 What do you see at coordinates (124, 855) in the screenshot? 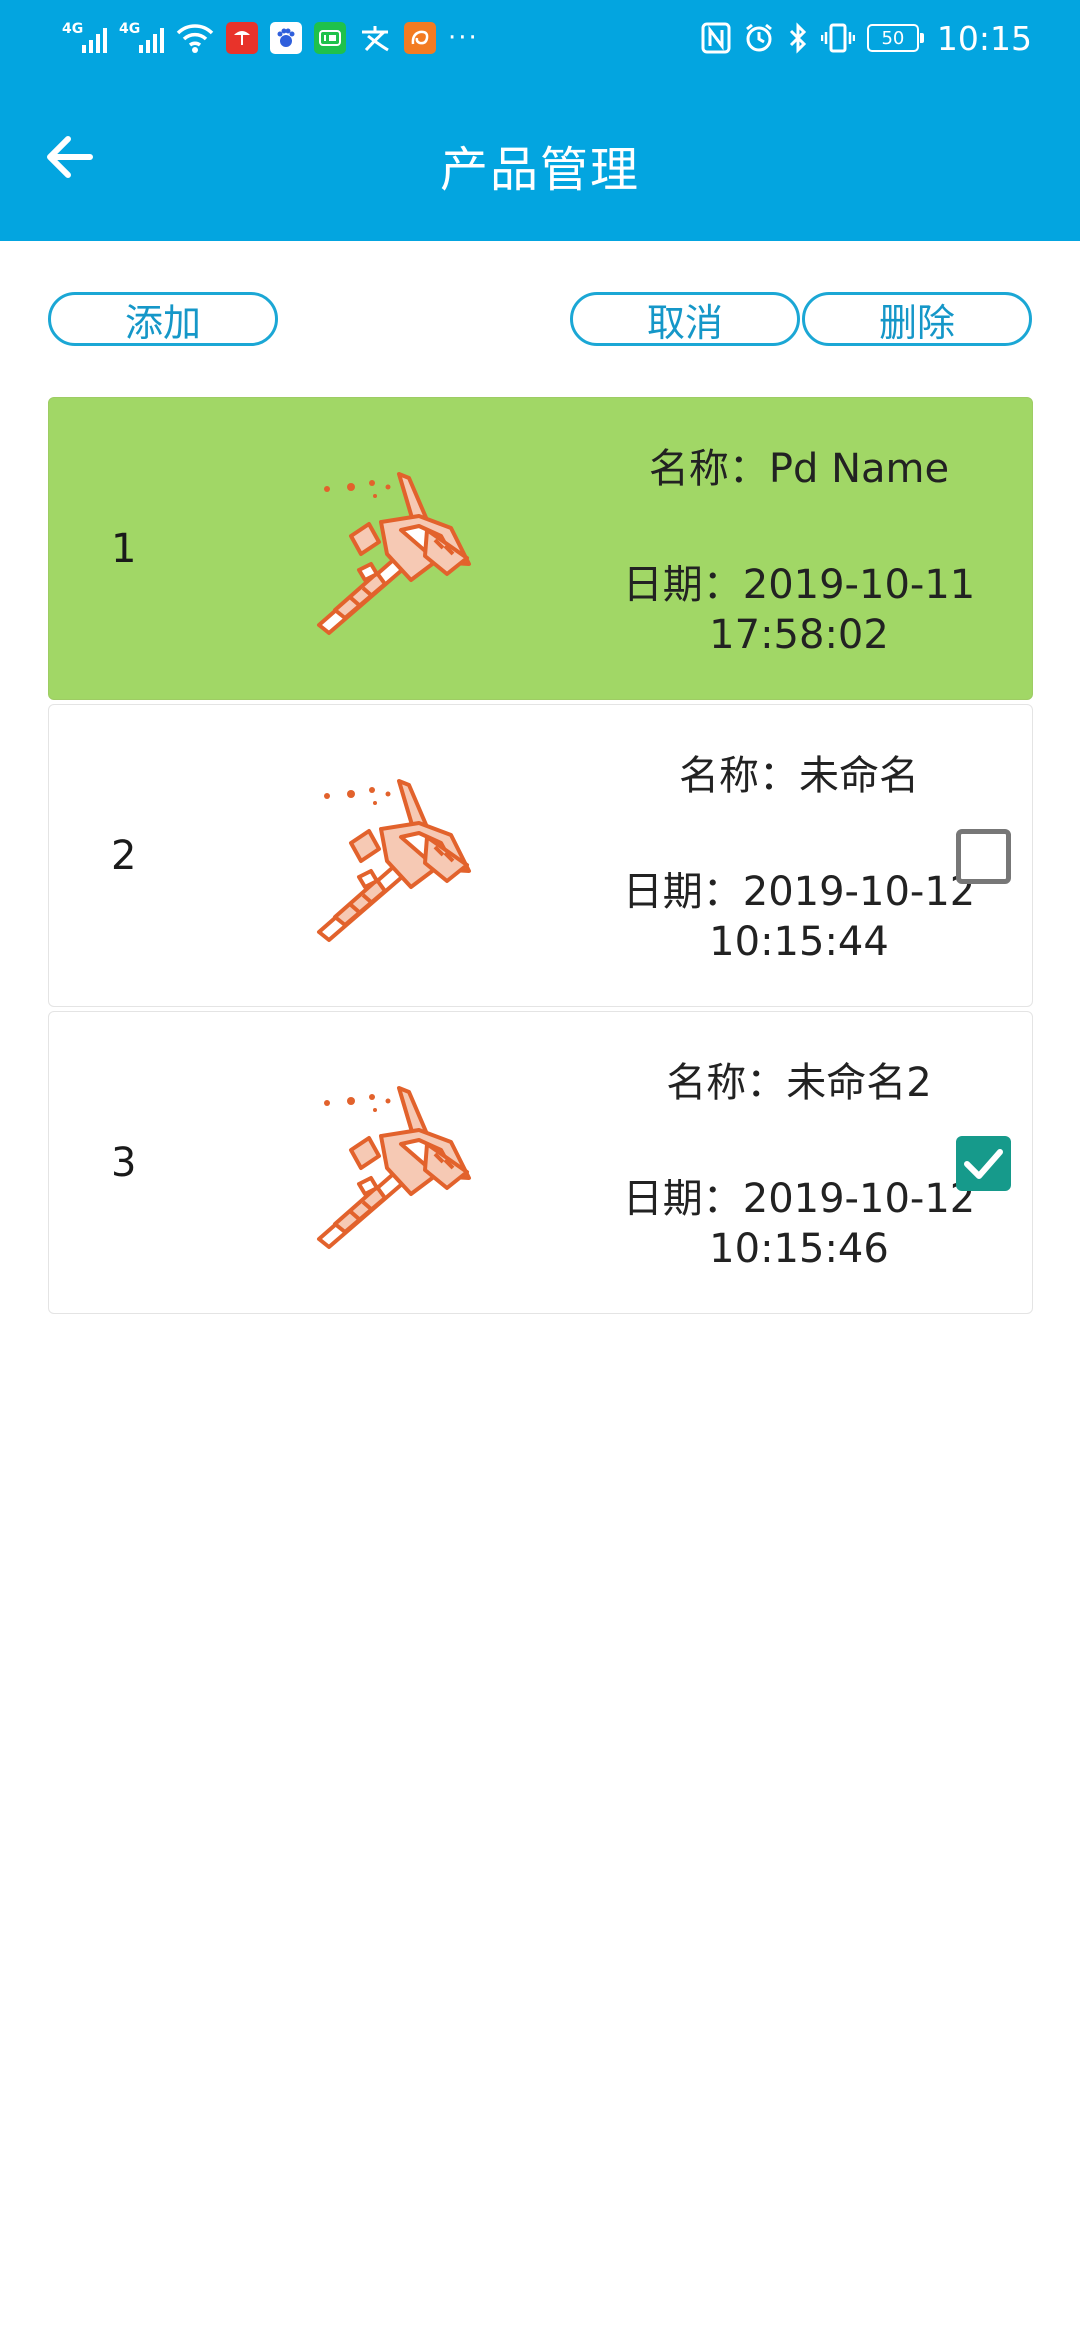
I see `row-index: 2` at bounding box center [124, 855].